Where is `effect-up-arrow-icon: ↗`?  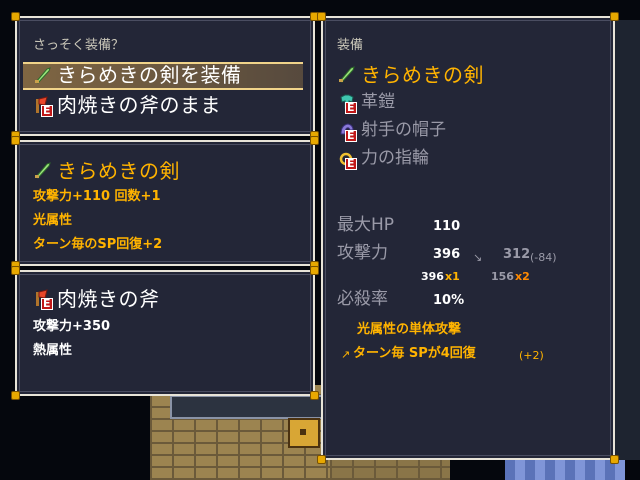 effect-up-arrow-icon: ↗ is located at coordinates (346, 354).